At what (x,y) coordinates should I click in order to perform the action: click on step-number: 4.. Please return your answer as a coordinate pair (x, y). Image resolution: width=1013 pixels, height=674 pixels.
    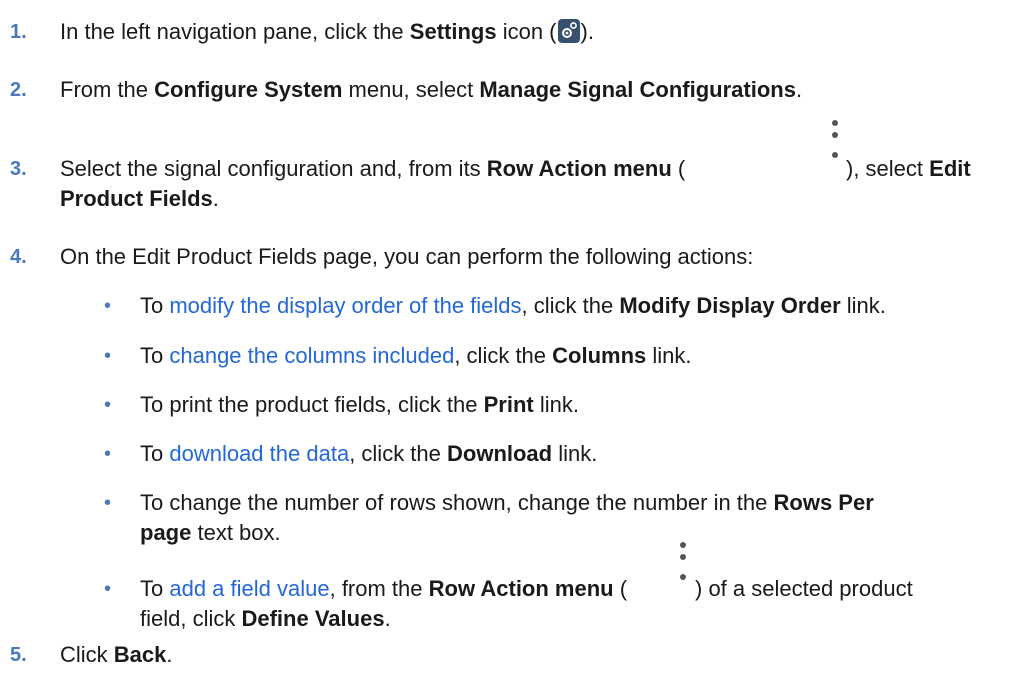
    Looking at the image, I should click on (18, 257).